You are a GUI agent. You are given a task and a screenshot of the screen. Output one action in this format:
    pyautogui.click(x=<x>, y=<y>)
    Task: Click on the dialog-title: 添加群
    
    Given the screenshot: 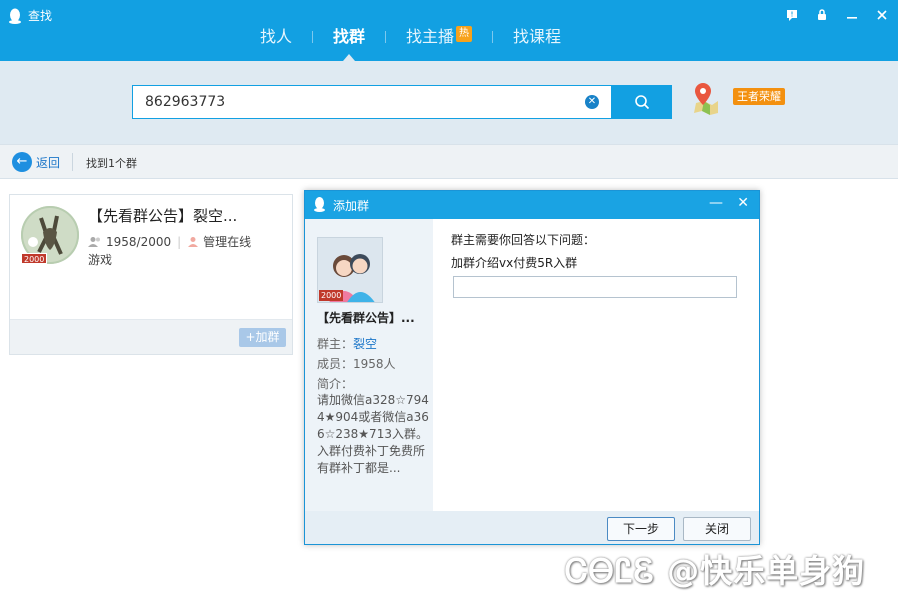 What is the action you would take?
    pyautogui.click(x=351, y=206)
    